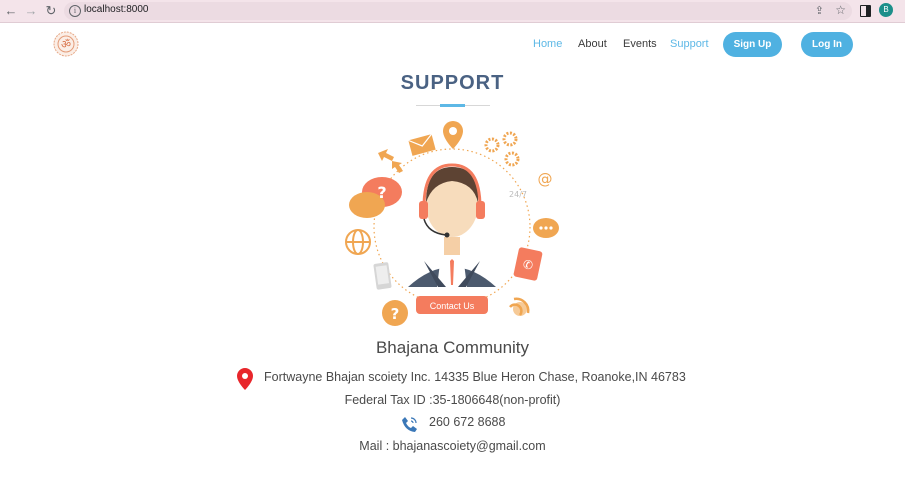 This screenshot has width=905, height=487. I want to click on support-agent-icon, so click(452, 225).